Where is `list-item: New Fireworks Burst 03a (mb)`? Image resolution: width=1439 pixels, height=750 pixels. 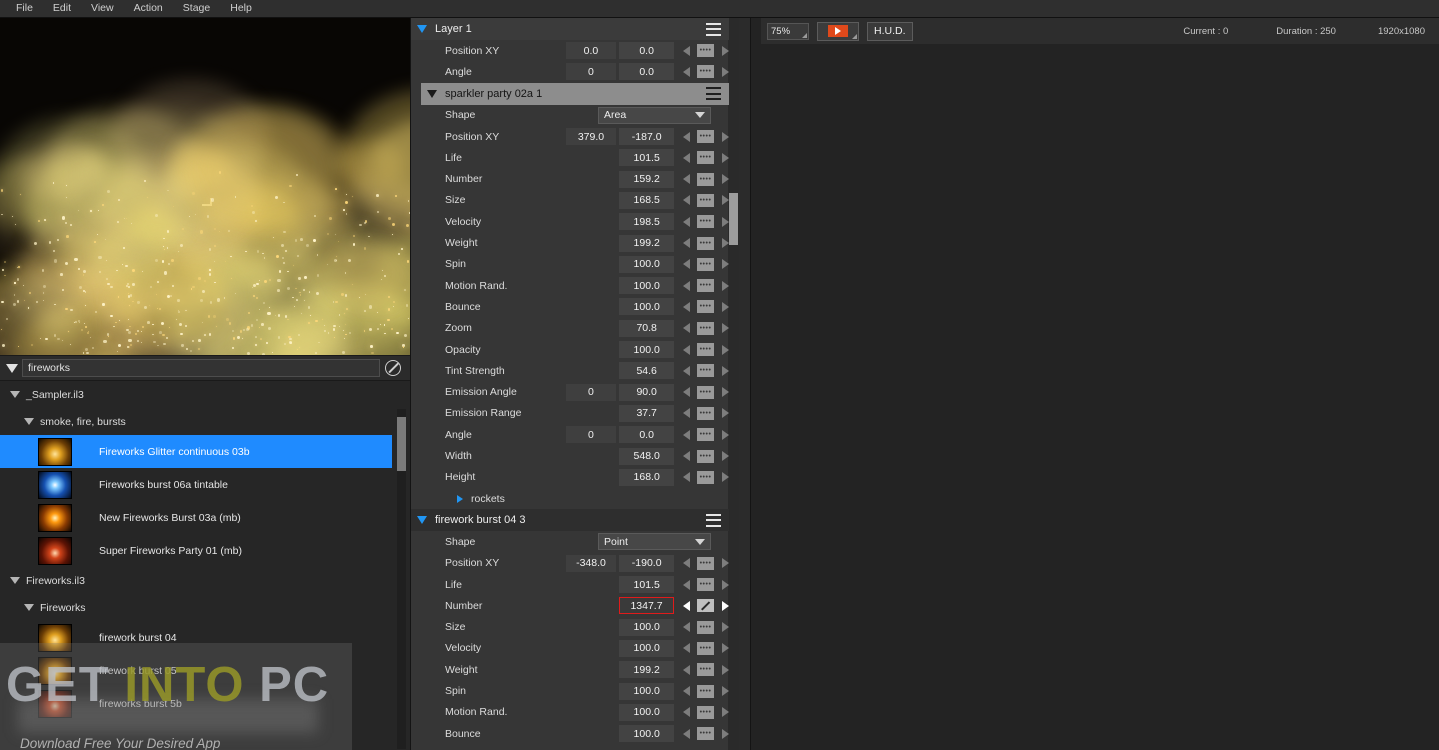
list-item: New Fireworks Burst 03a (mb) is located at coordinates (196, 517).